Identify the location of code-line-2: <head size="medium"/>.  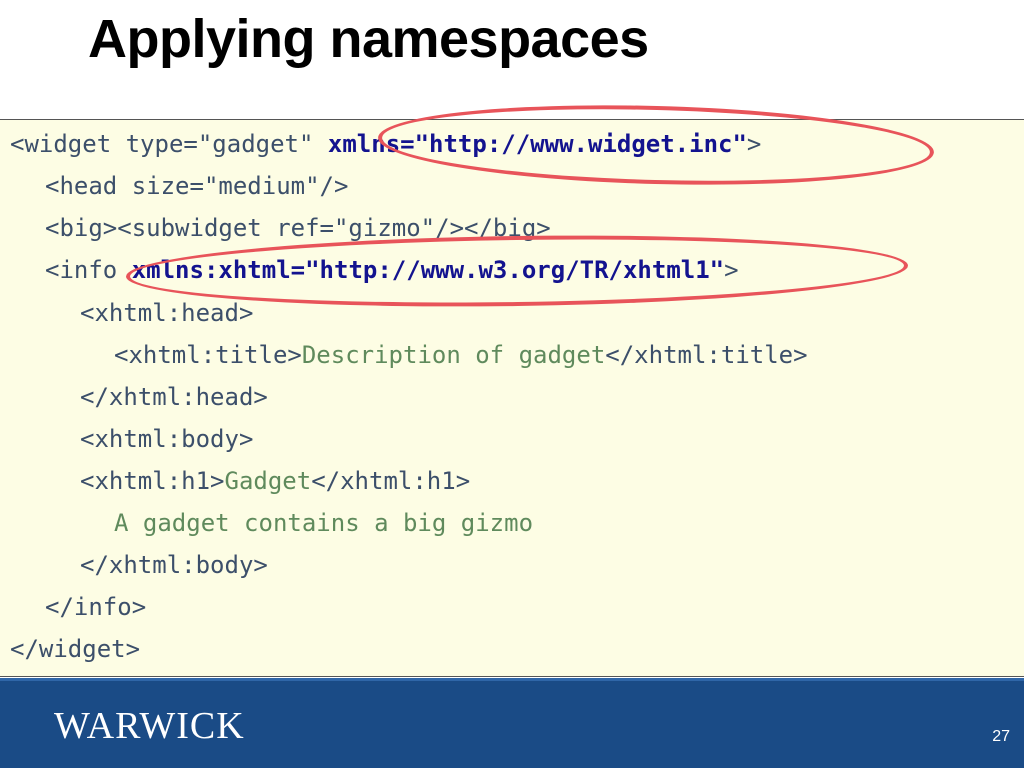
(196, 186).